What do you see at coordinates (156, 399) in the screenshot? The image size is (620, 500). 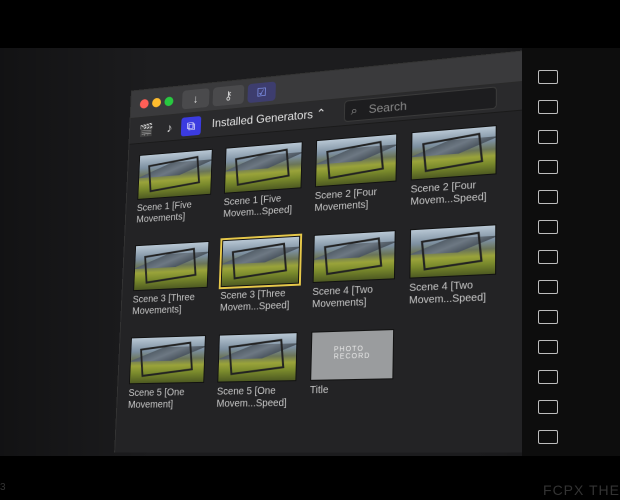 I see `generator-label: Scene 5 [One Movement]` at bounding box center [156, 399].